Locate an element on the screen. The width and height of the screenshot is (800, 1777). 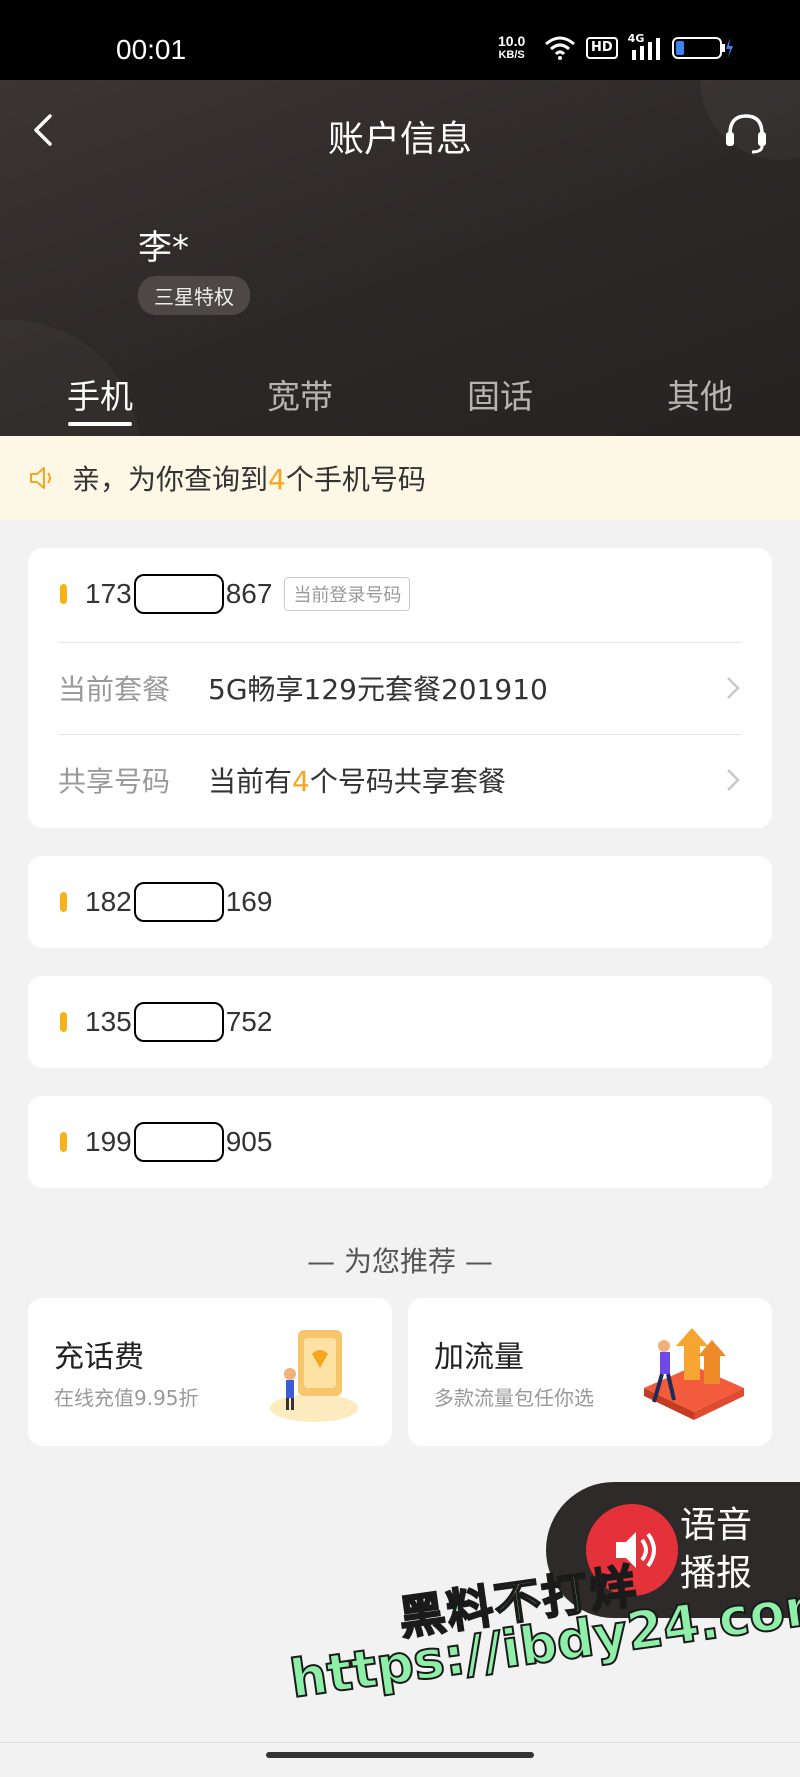
category-tabs: 手机 宽带 固话 其他 is located at coordinates (400, 400).